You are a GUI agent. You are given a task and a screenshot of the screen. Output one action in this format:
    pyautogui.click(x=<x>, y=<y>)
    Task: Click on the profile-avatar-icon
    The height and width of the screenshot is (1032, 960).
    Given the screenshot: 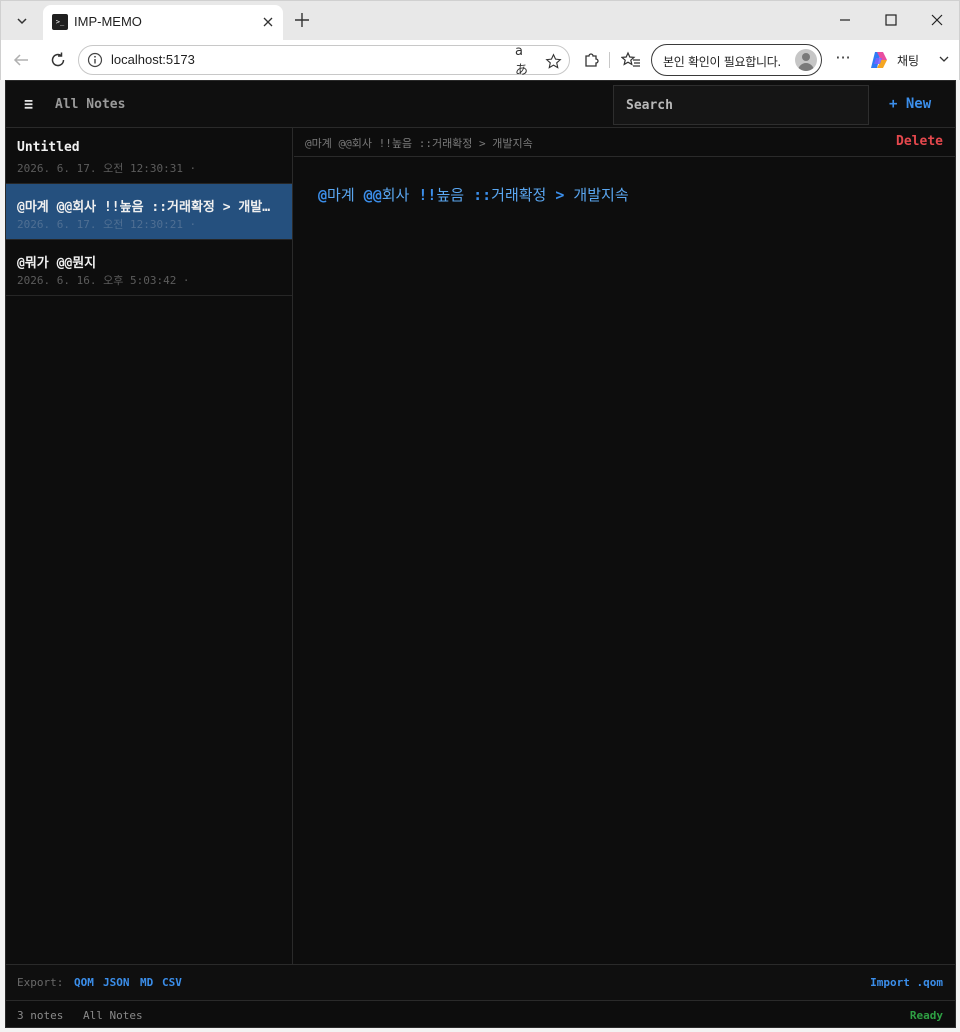 What is the action you would take?
    pyautogui.click(x=806, y=60)
    